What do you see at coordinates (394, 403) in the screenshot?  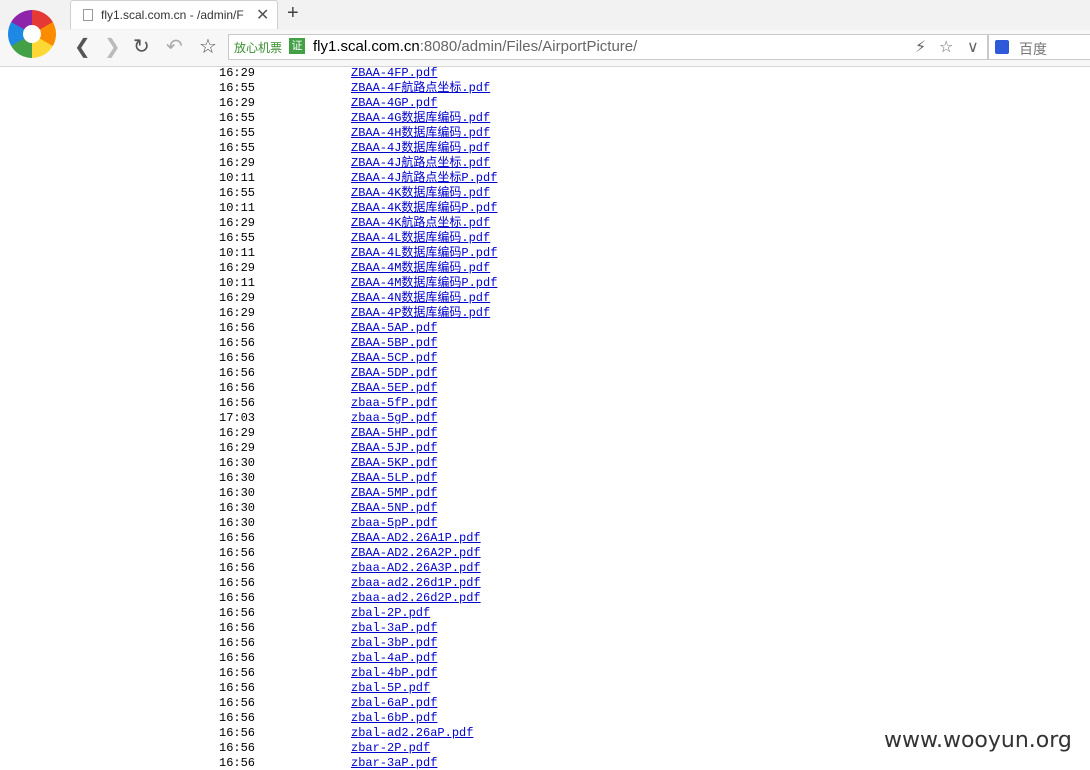 I see `file-link: zbaa-5fP.pdf` at bounding box center [394, 403].